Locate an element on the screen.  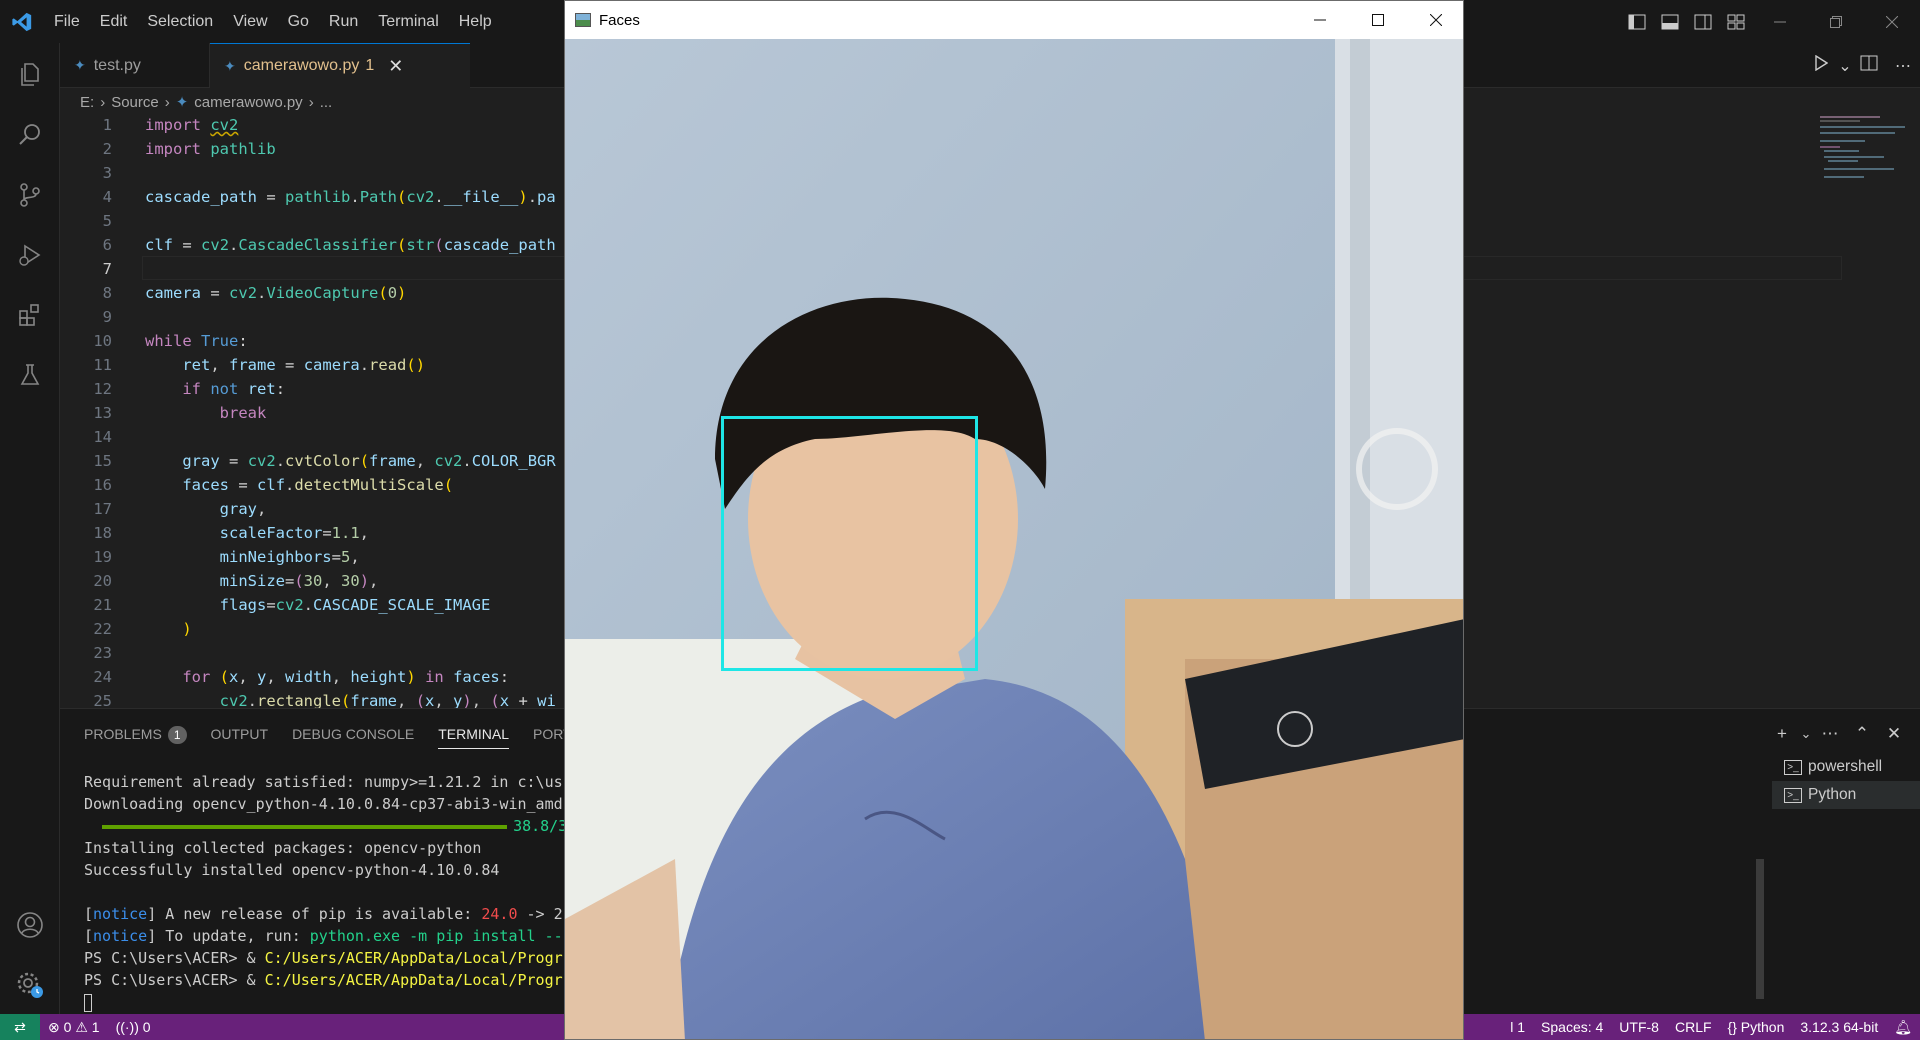
split-editor-icon is located at coordinates (1869, 65).